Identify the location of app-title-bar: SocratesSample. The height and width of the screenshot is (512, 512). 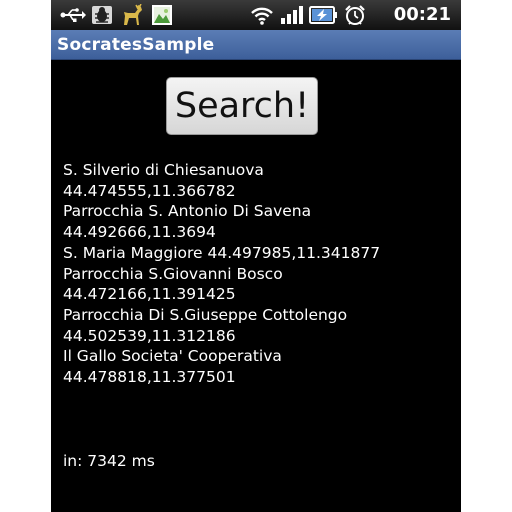
(256, 45).